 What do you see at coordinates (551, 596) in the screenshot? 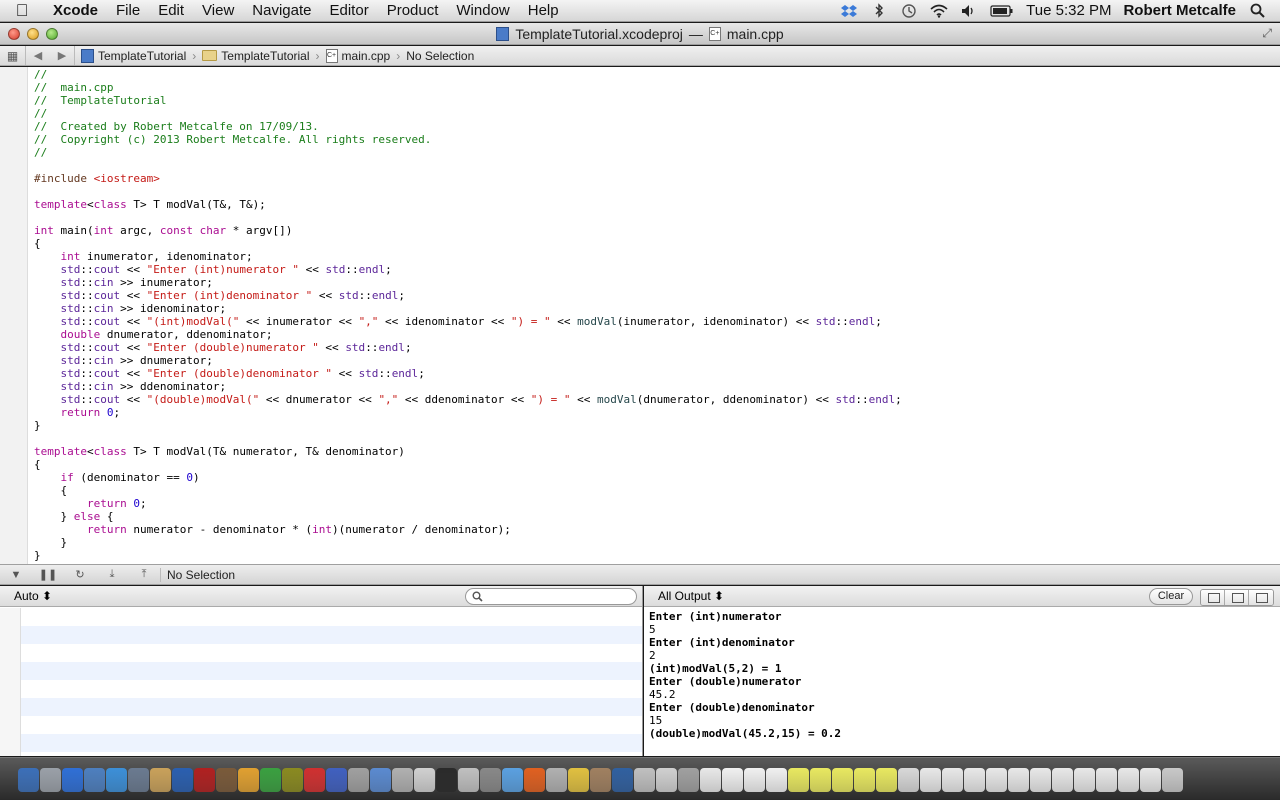
I see `variables-search-input` at bounding box center [551, 596].